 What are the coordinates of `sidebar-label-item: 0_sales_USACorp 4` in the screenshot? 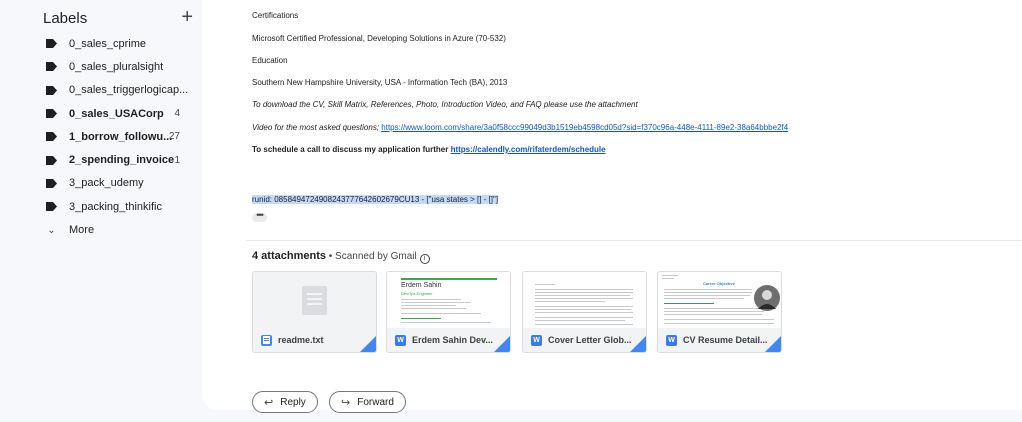 It's located at (112, 113).